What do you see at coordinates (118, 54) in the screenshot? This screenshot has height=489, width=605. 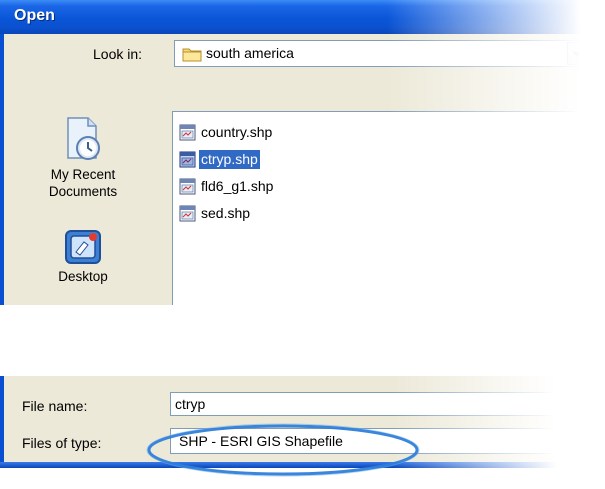 I see `look-in-label: Look in:` at bounding box center [118, 54].